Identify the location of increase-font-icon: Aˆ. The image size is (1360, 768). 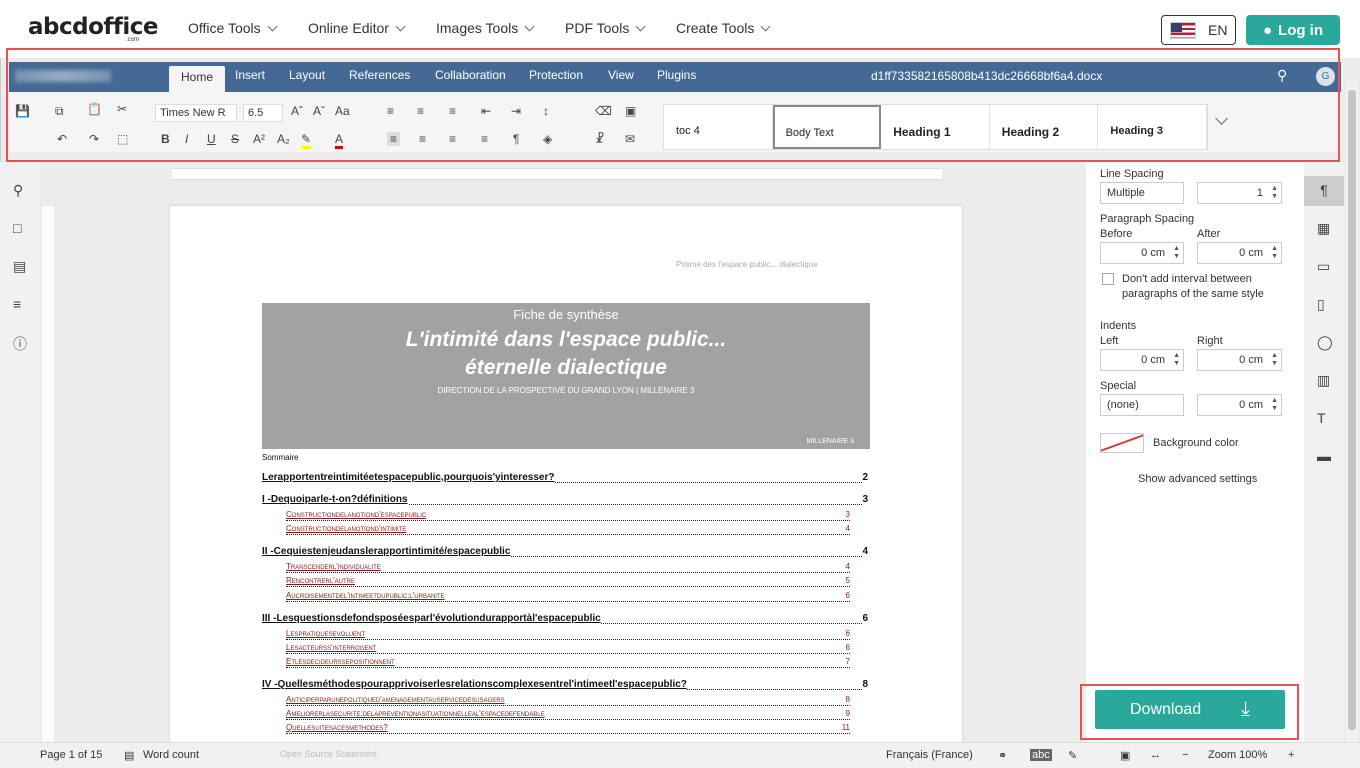
(297, 111).